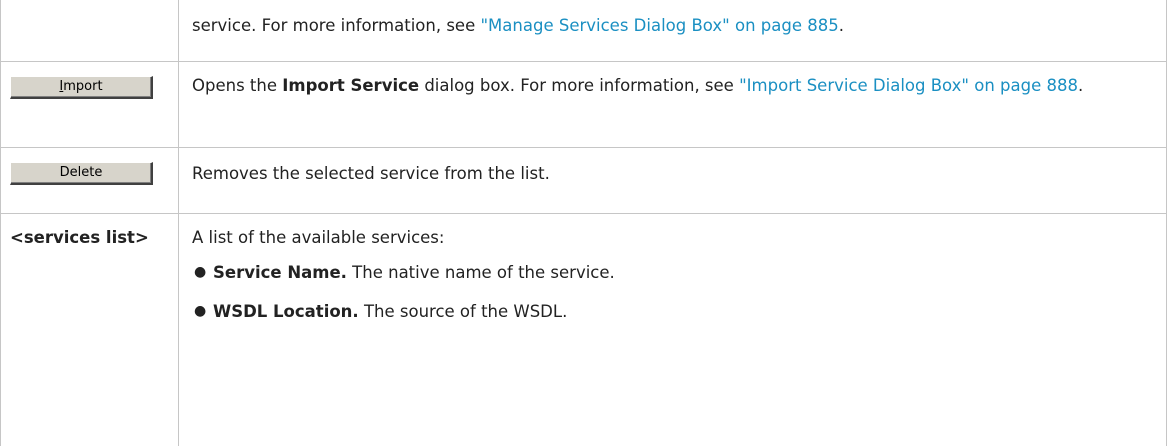  I want to click on field-desc: The source of the WSDL., so click(463, 311).